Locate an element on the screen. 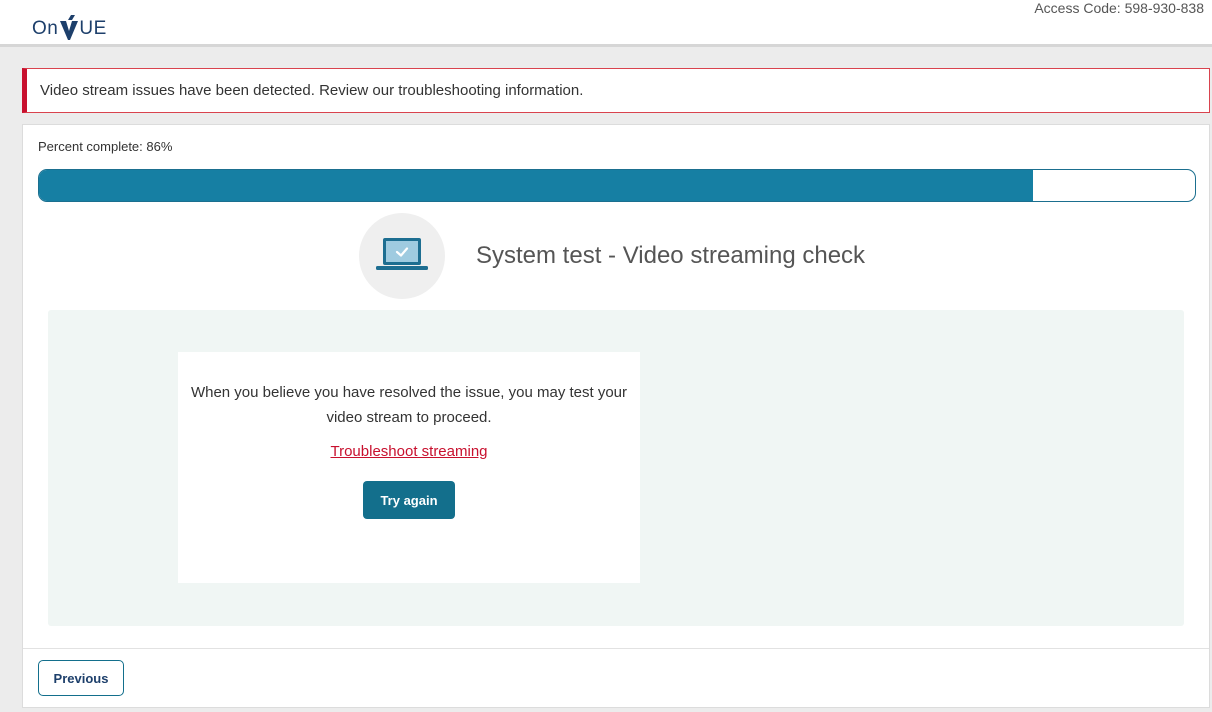 The image size is (1212, 712). percent-complete-label: Percent complete: 86% is located at coordinates (105, 146).